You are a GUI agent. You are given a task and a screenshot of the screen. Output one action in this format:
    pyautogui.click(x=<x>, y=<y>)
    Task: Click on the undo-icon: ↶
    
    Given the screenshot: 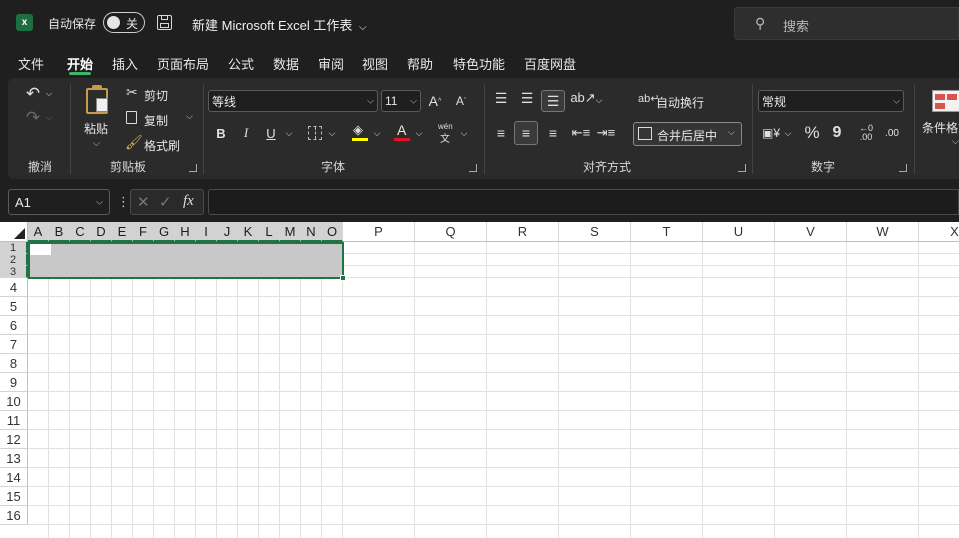 What is the action you would take?
    pyautogui.click(x=33, y=94)
    